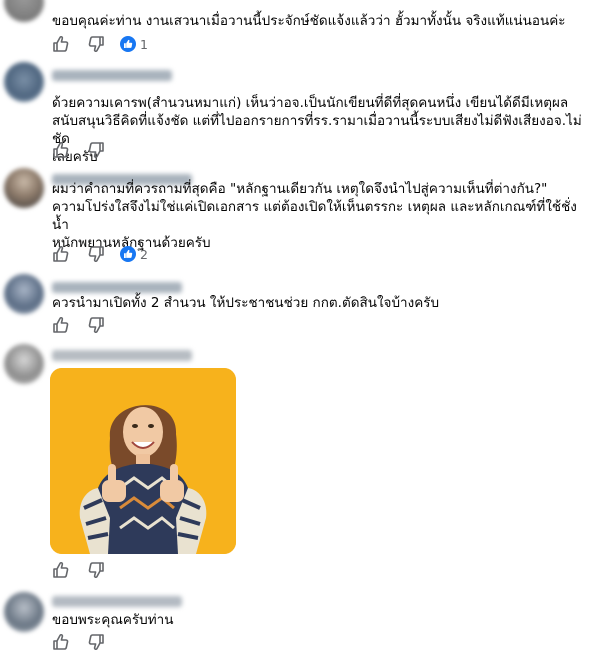 This screenshot has width=600, height=652. Describe the element at coordinates (144, 254) in the screenshot. I see `reaction-count: 2` at that location.